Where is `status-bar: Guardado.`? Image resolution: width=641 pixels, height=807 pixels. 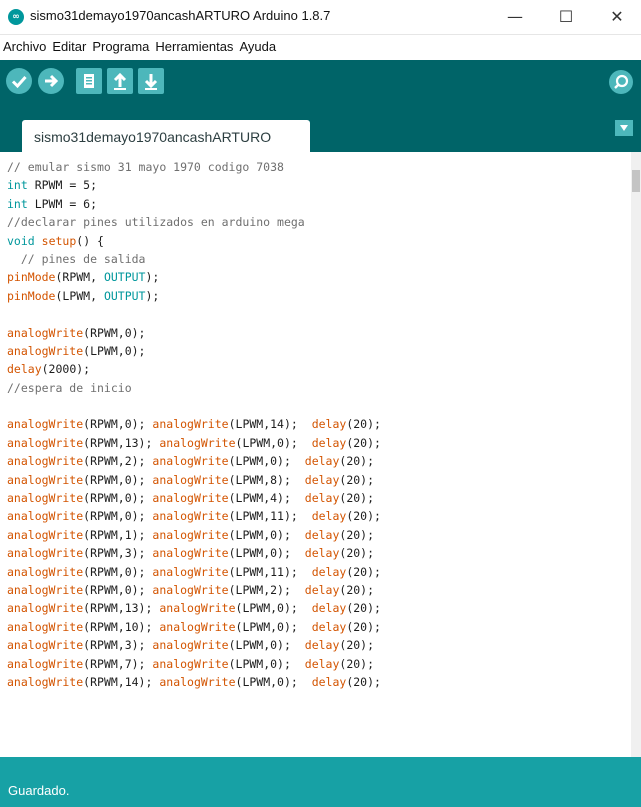
status-bar: Guardado. is located at coordinates (320, 782).